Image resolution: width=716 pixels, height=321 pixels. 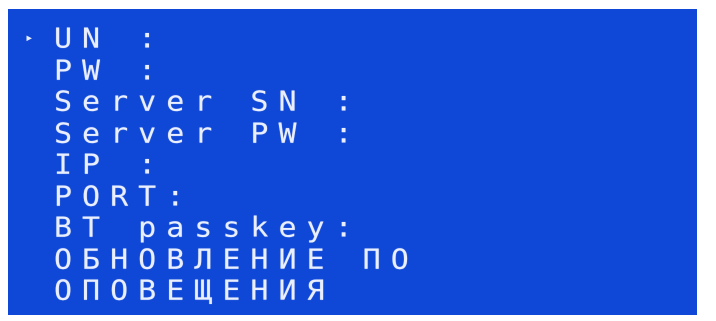 I want to click on selection-cursor-icon: ▸, so click(x=29, y=38).